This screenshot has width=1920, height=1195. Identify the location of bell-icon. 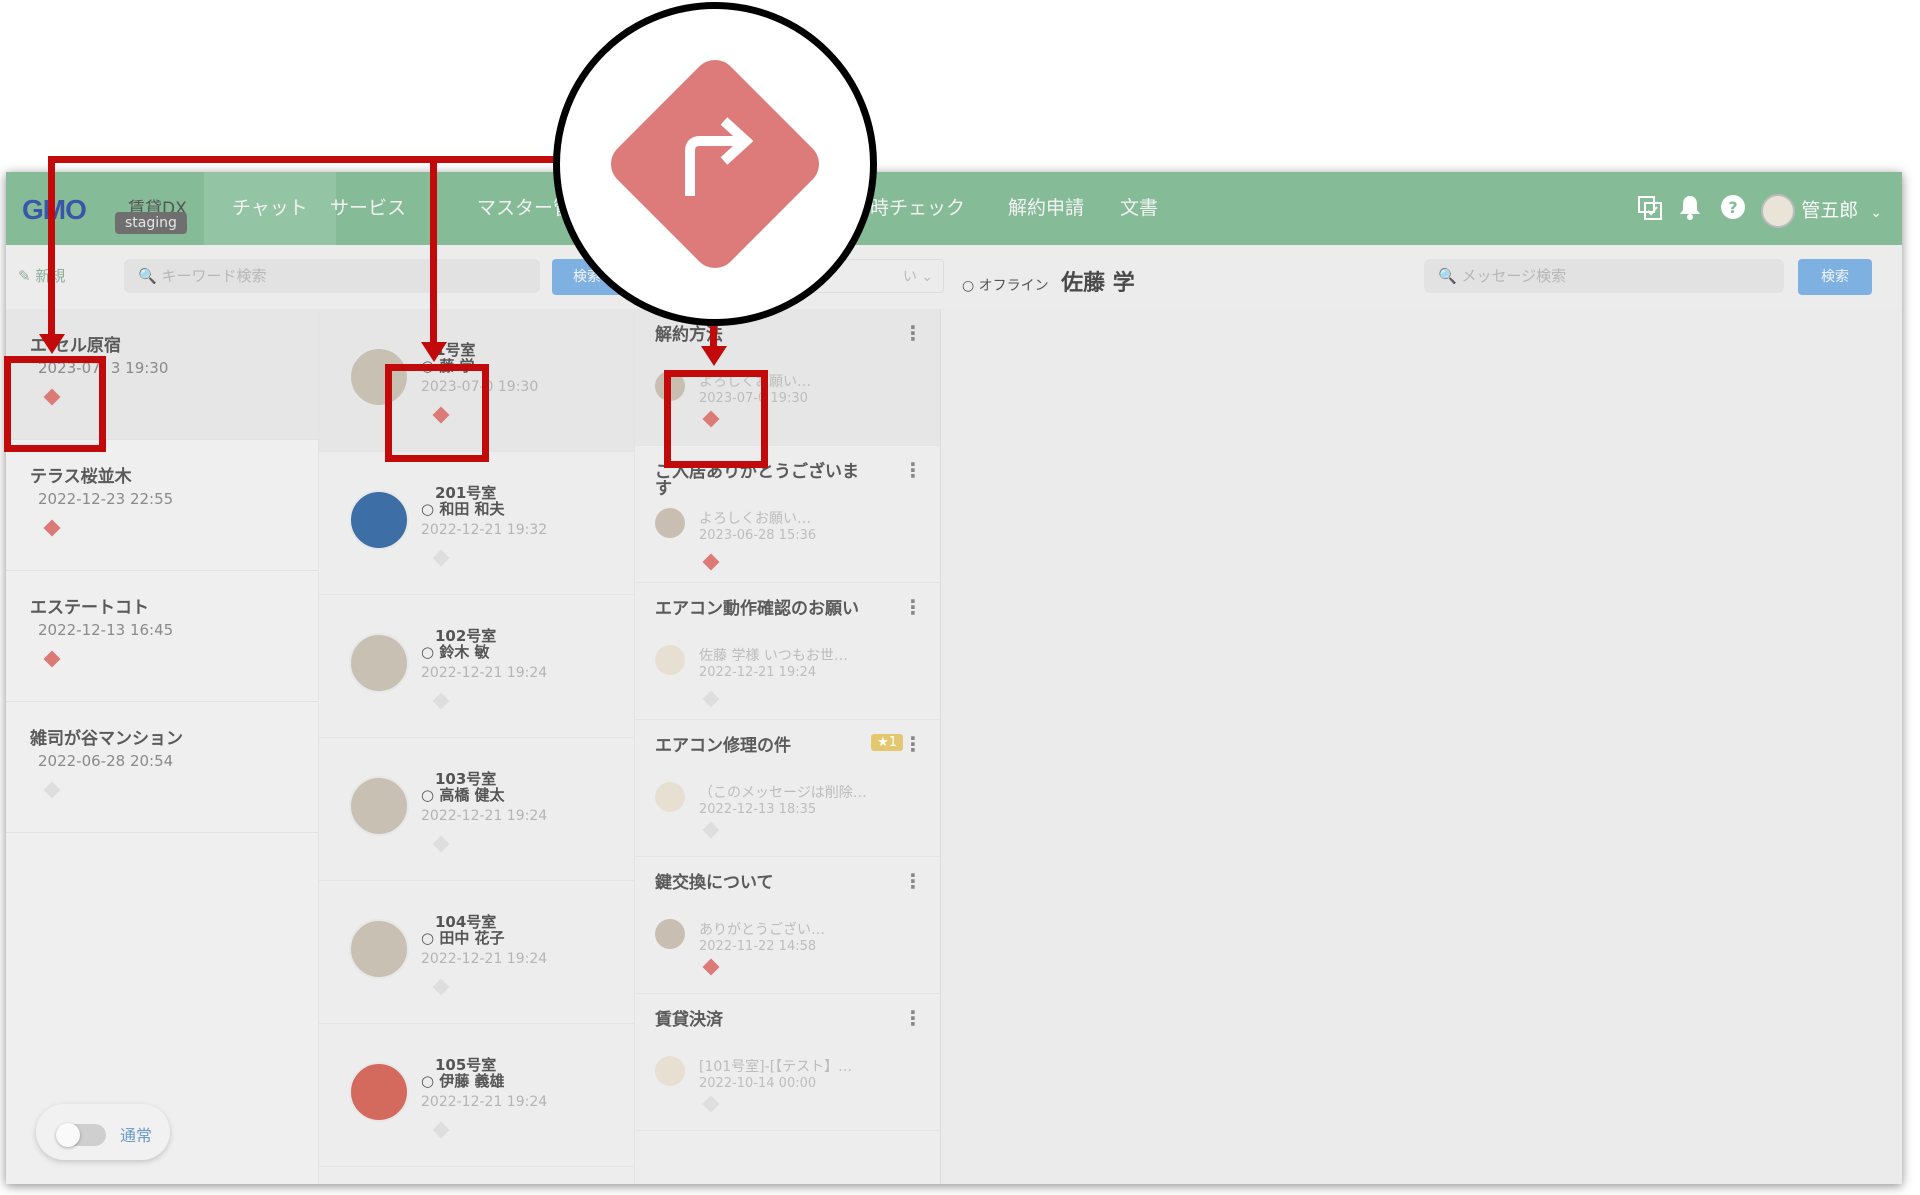
(1690, 210).